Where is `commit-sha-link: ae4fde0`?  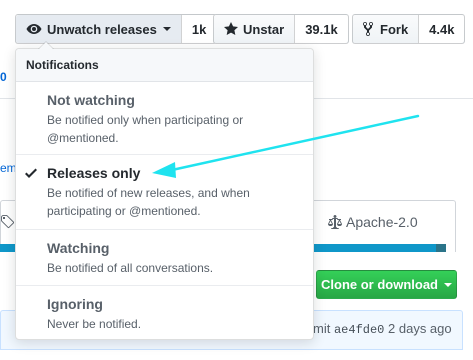
commit-sha-link: ae4fde0 is located at coordinates (359, 330).